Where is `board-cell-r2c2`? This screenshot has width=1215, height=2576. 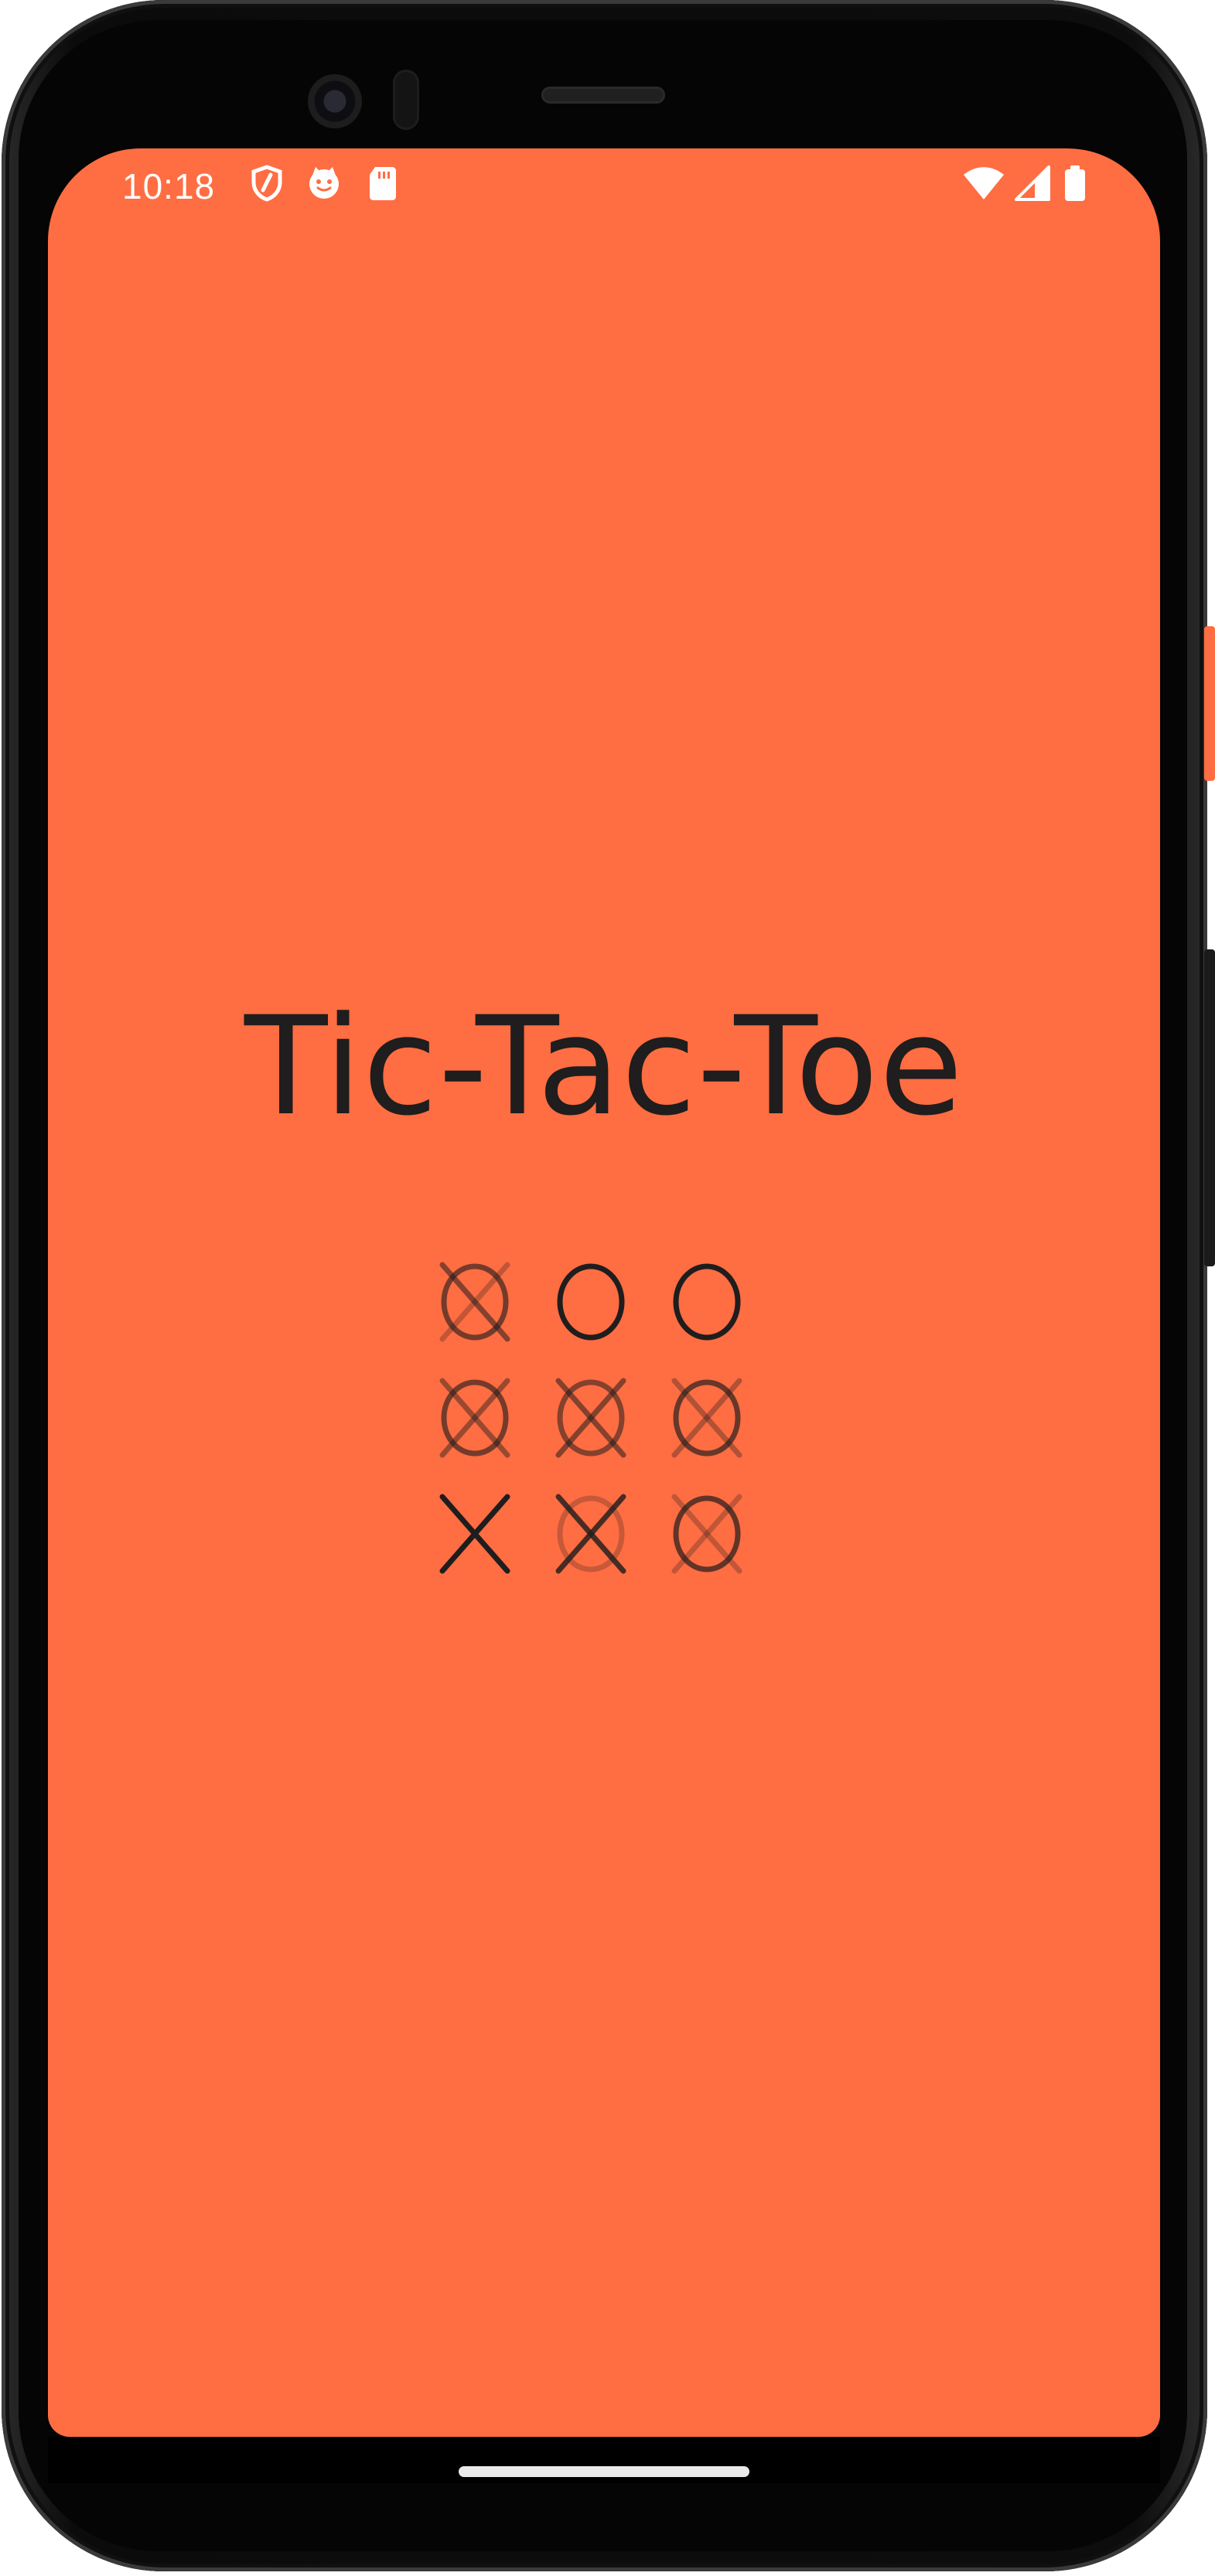
board-cell-r2c2 is located at coordinates (591, 1418).